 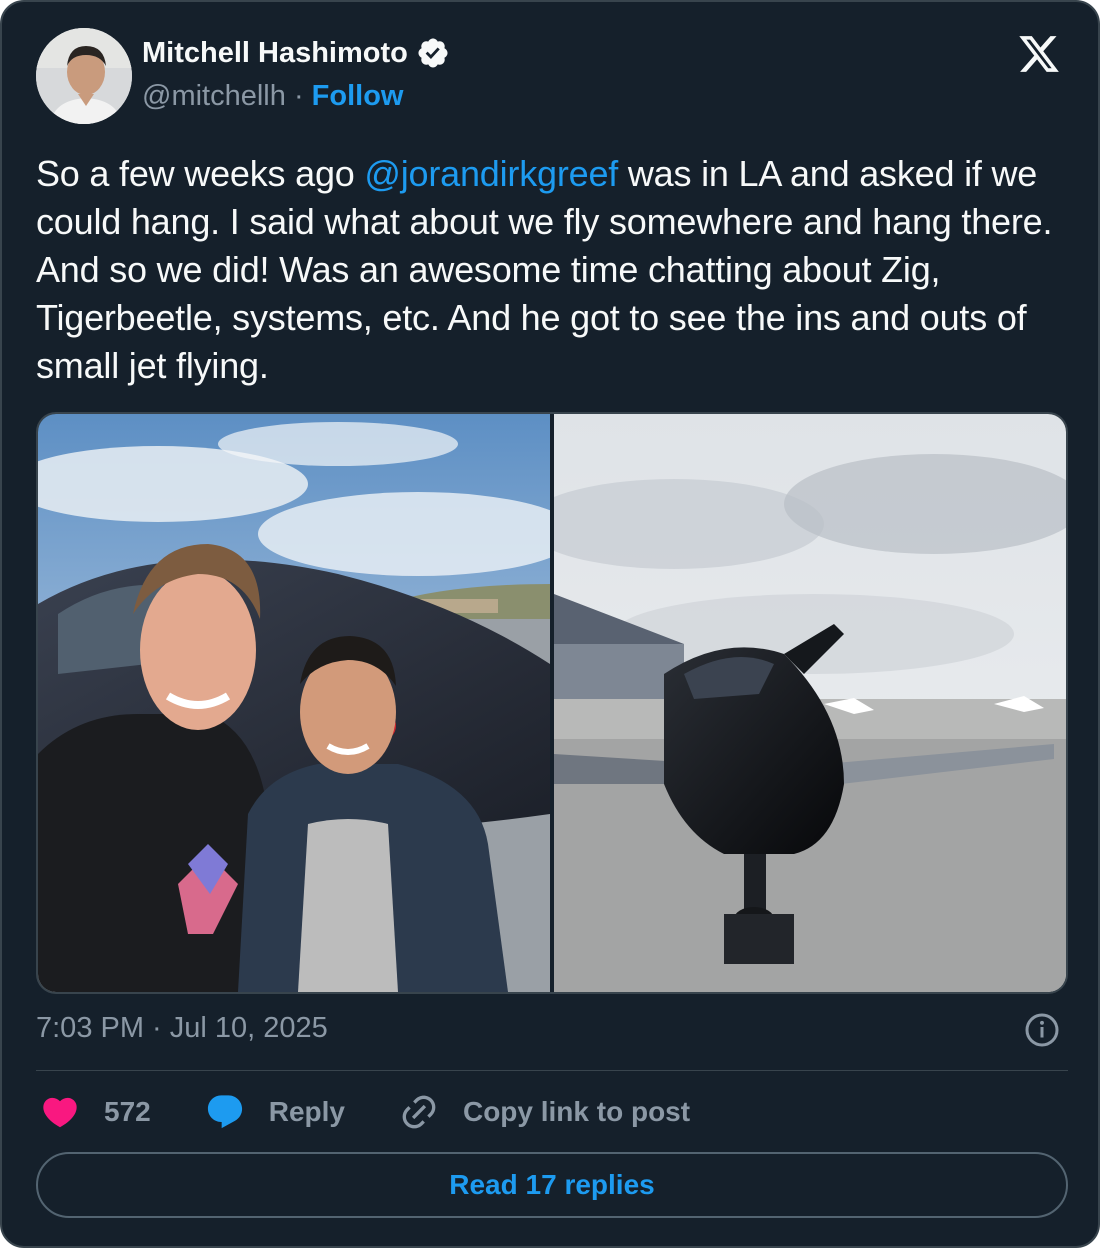 What do you see at coordinates (419, 1112) in the screenshot?
I see `link-icon` at bounding box center [419, 1112].